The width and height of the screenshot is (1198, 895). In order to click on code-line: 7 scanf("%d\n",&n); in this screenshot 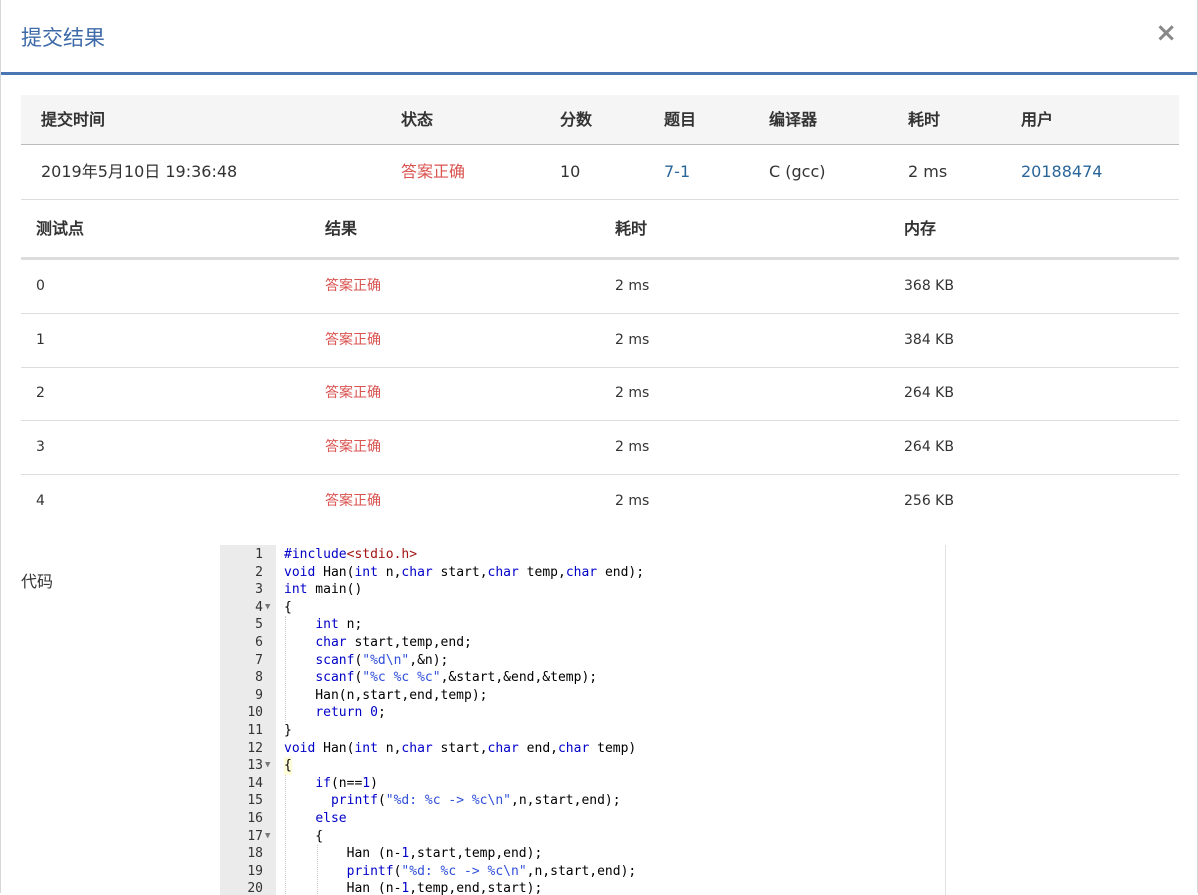, I will do `click(582, 661)`.